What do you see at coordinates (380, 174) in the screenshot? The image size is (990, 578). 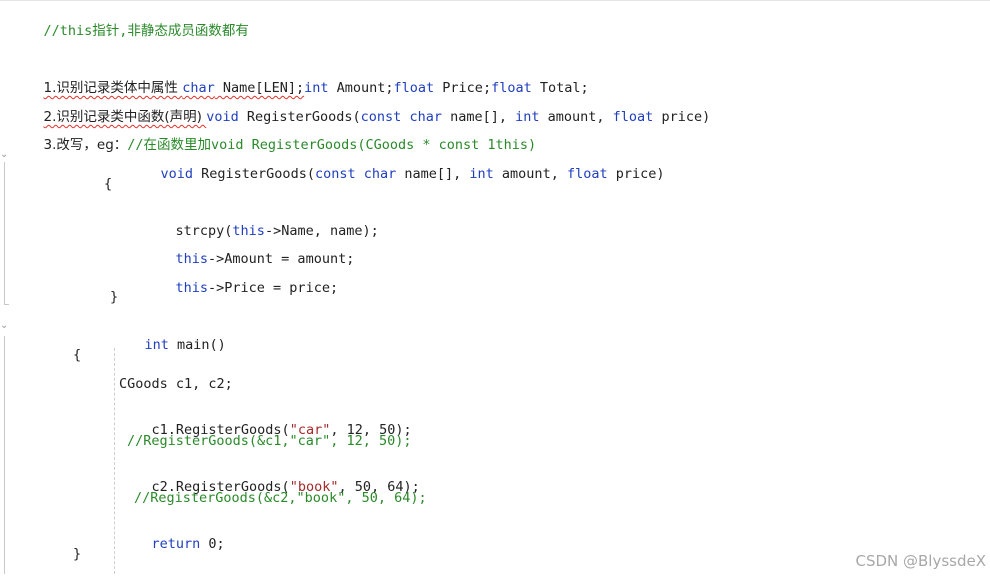 I see `fn-kw-char: char` at bounding box center [380, 174].